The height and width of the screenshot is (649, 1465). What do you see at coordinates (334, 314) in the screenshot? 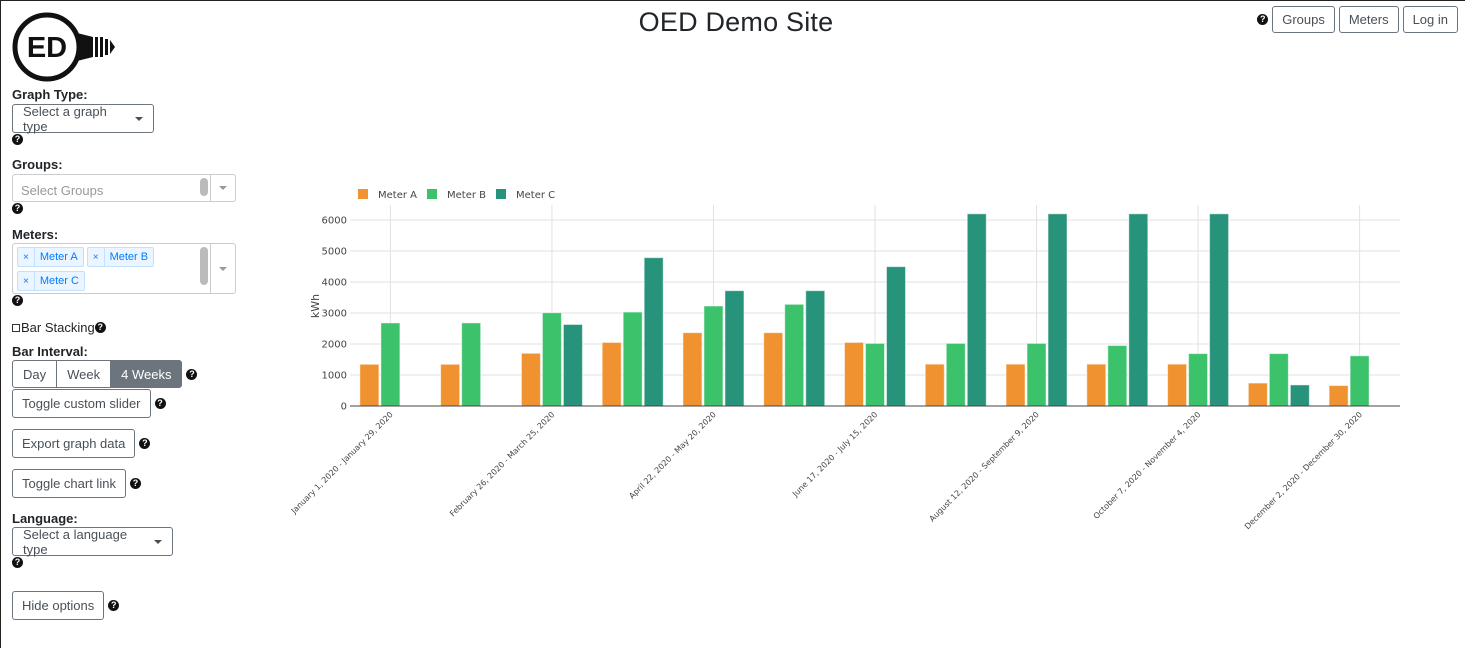
I see `y-tick-label: 3000` at bounding box center [334, 314].